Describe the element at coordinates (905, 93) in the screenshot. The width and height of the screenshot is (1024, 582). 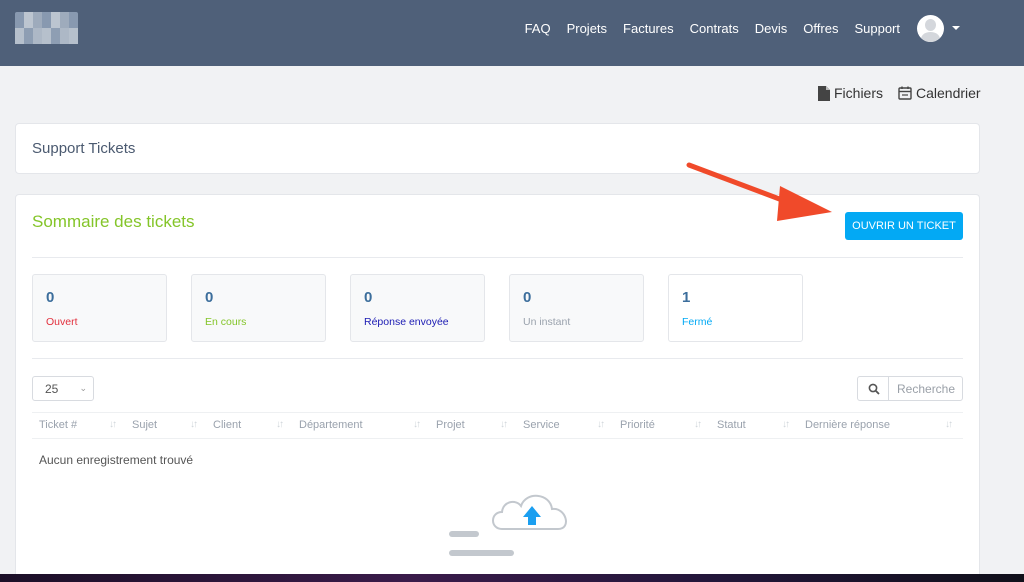
I see `calendar-icon` at that location.